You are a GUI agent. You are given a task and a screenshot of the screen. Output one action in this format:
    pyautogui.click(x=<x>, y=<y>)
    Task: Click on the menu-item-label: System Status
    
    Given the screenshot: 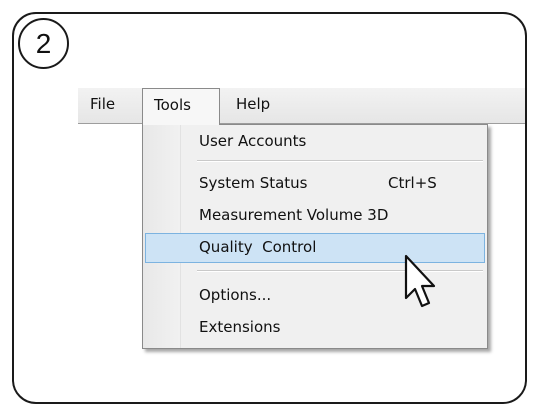 What is the action you would take?
    pyautogui.click(x=253, y=183)
    